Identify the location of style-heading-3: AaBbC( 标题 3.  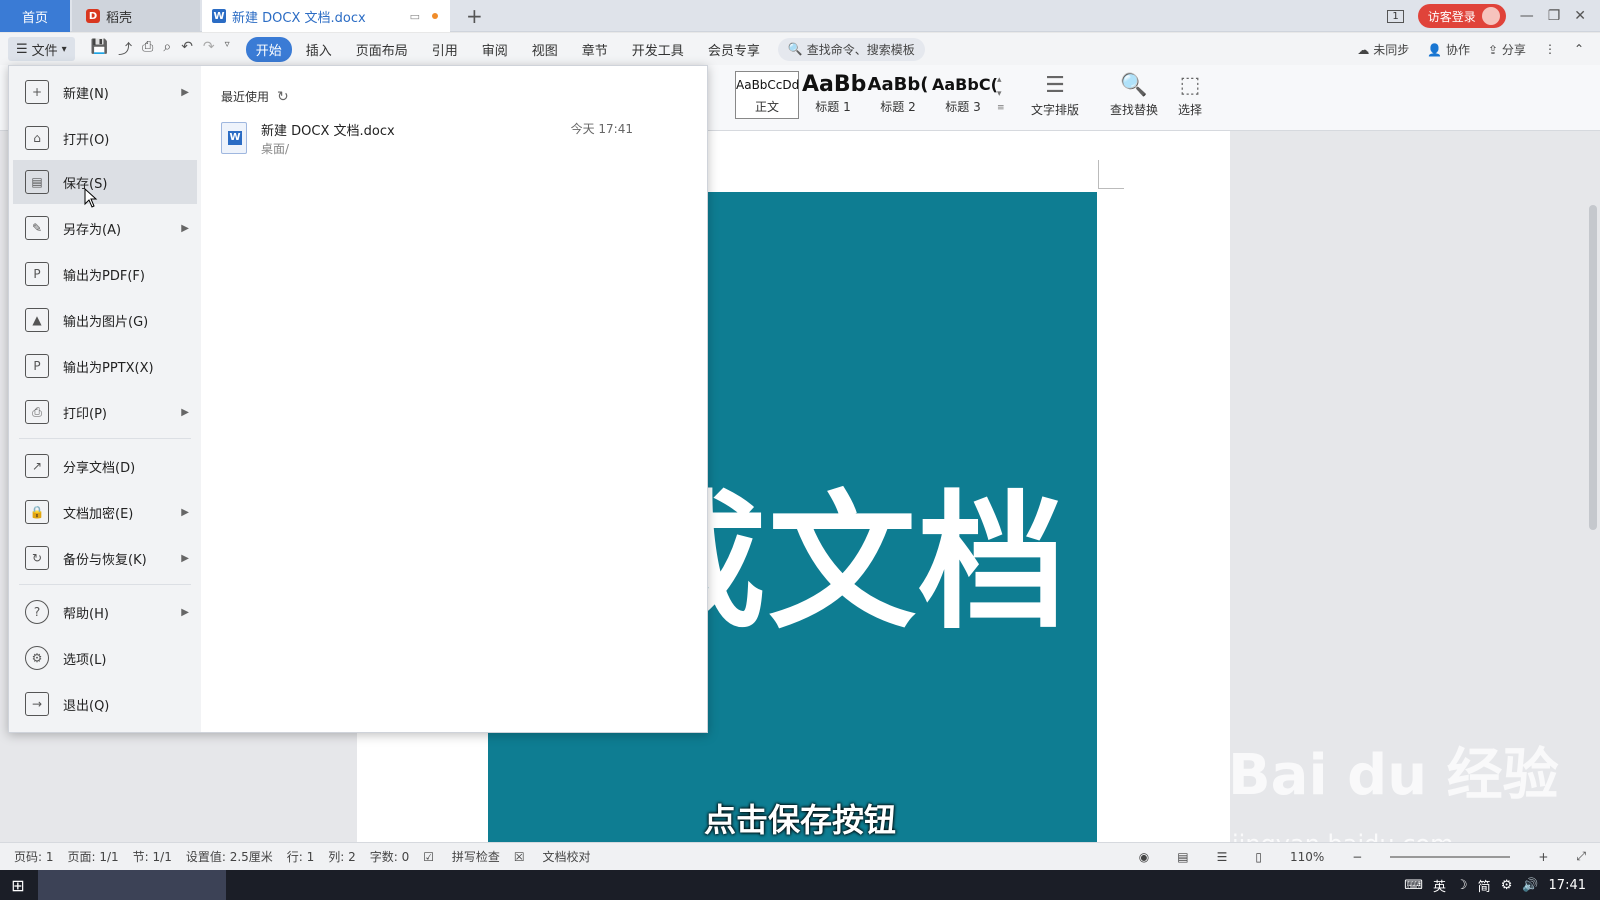
(964, 95).